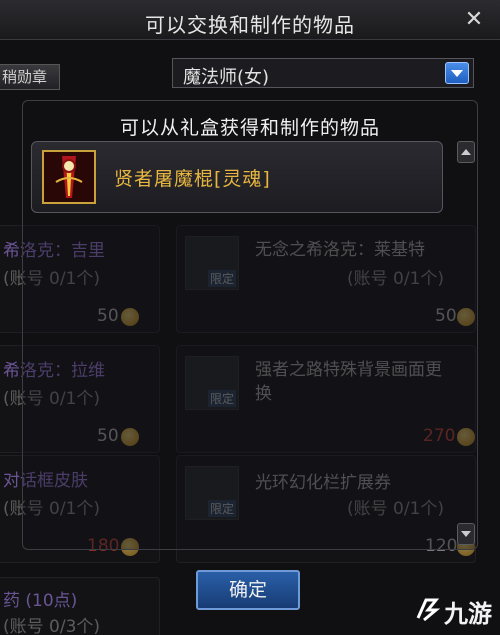 This screenshot has height=635, width=500. What do you see at coordinates (468, 614) in the screenshot?
I see `watermark-text: 九游` at bounding box center [468, 614].